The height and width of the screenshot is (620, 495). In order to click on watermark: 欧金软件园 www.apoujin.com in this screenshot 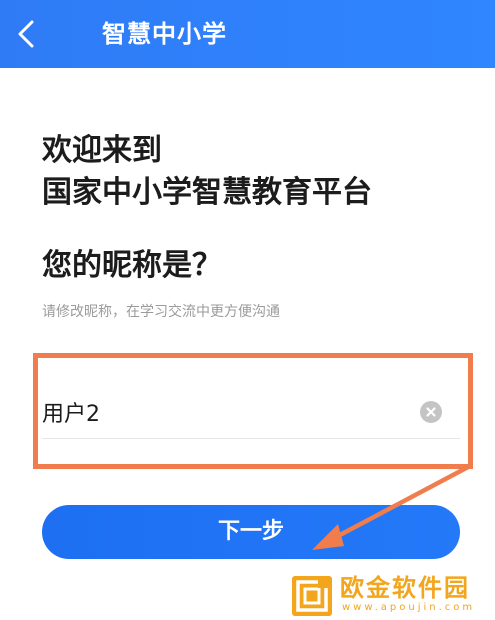, I will do `click(392, 596)`.